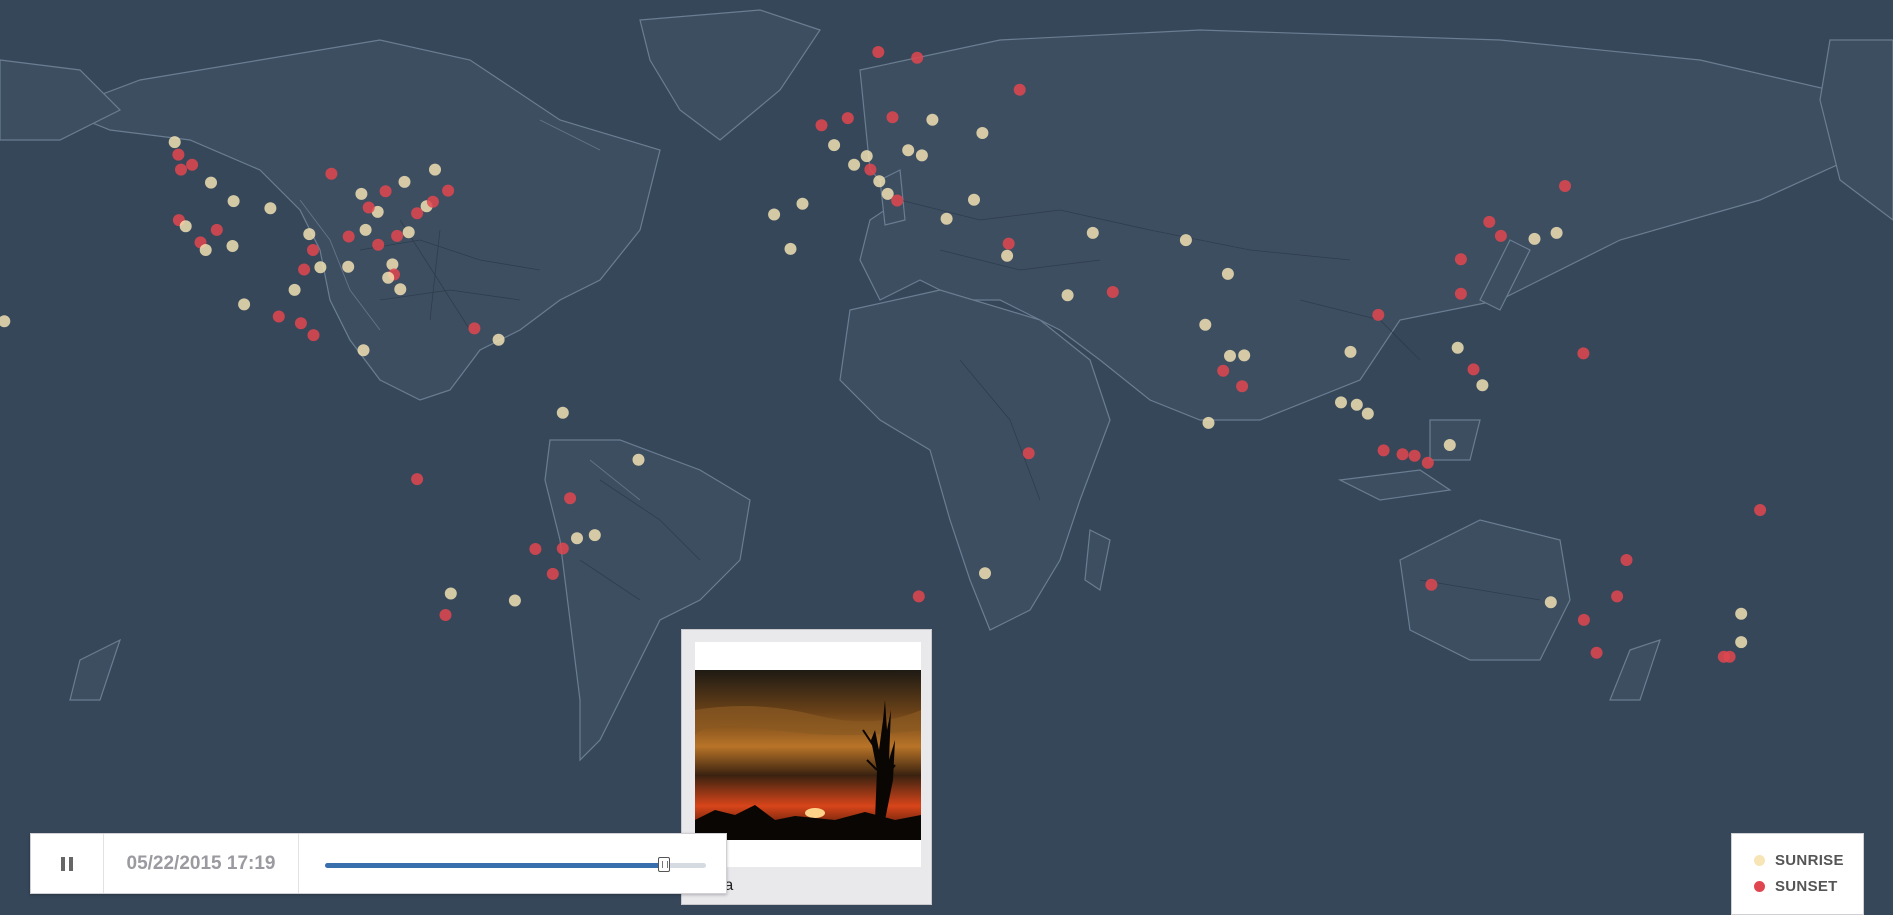 The height and width of the screenshot is (915, 1893). What do you see at coordinates (67, 863) in the screenshot?
I see `pause-button` at bounding box center [67, 863].